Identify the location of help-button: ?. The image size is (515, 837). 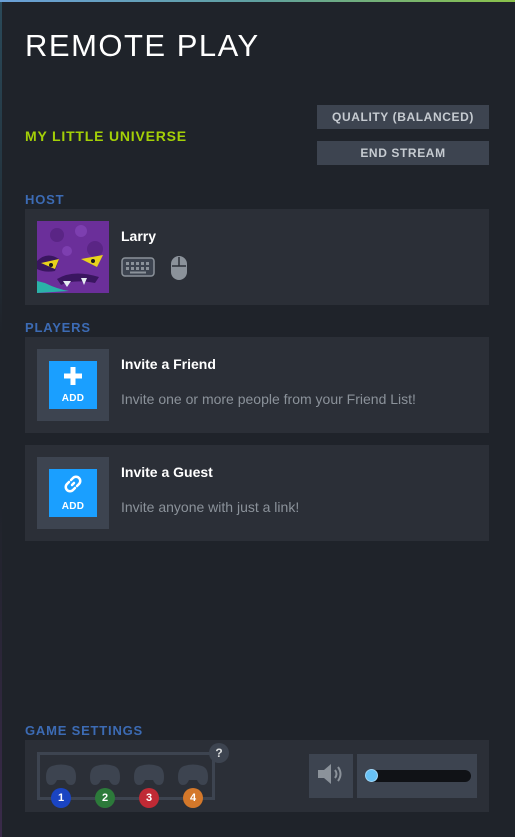
(219, 753).